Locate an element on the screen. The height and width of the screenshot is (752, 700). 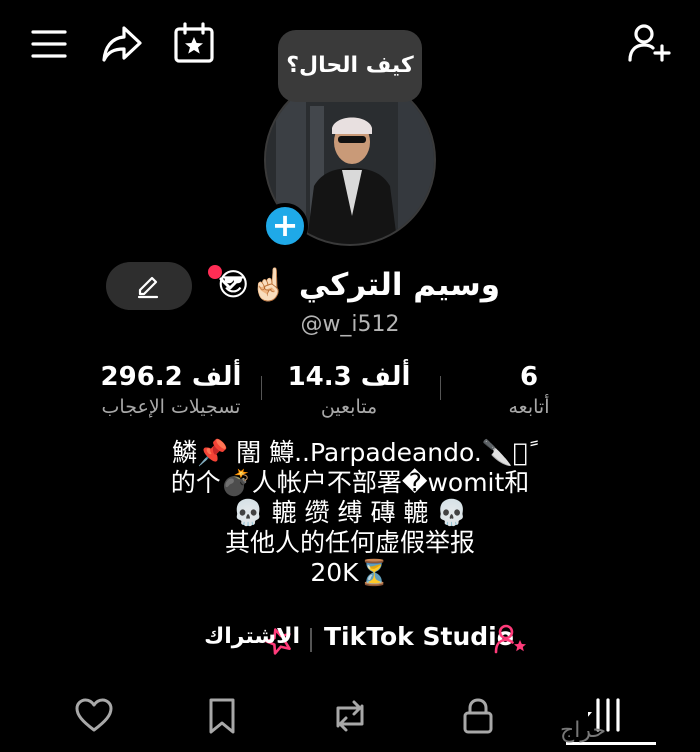
add-story-button: + is located at coordinates (285, 226).